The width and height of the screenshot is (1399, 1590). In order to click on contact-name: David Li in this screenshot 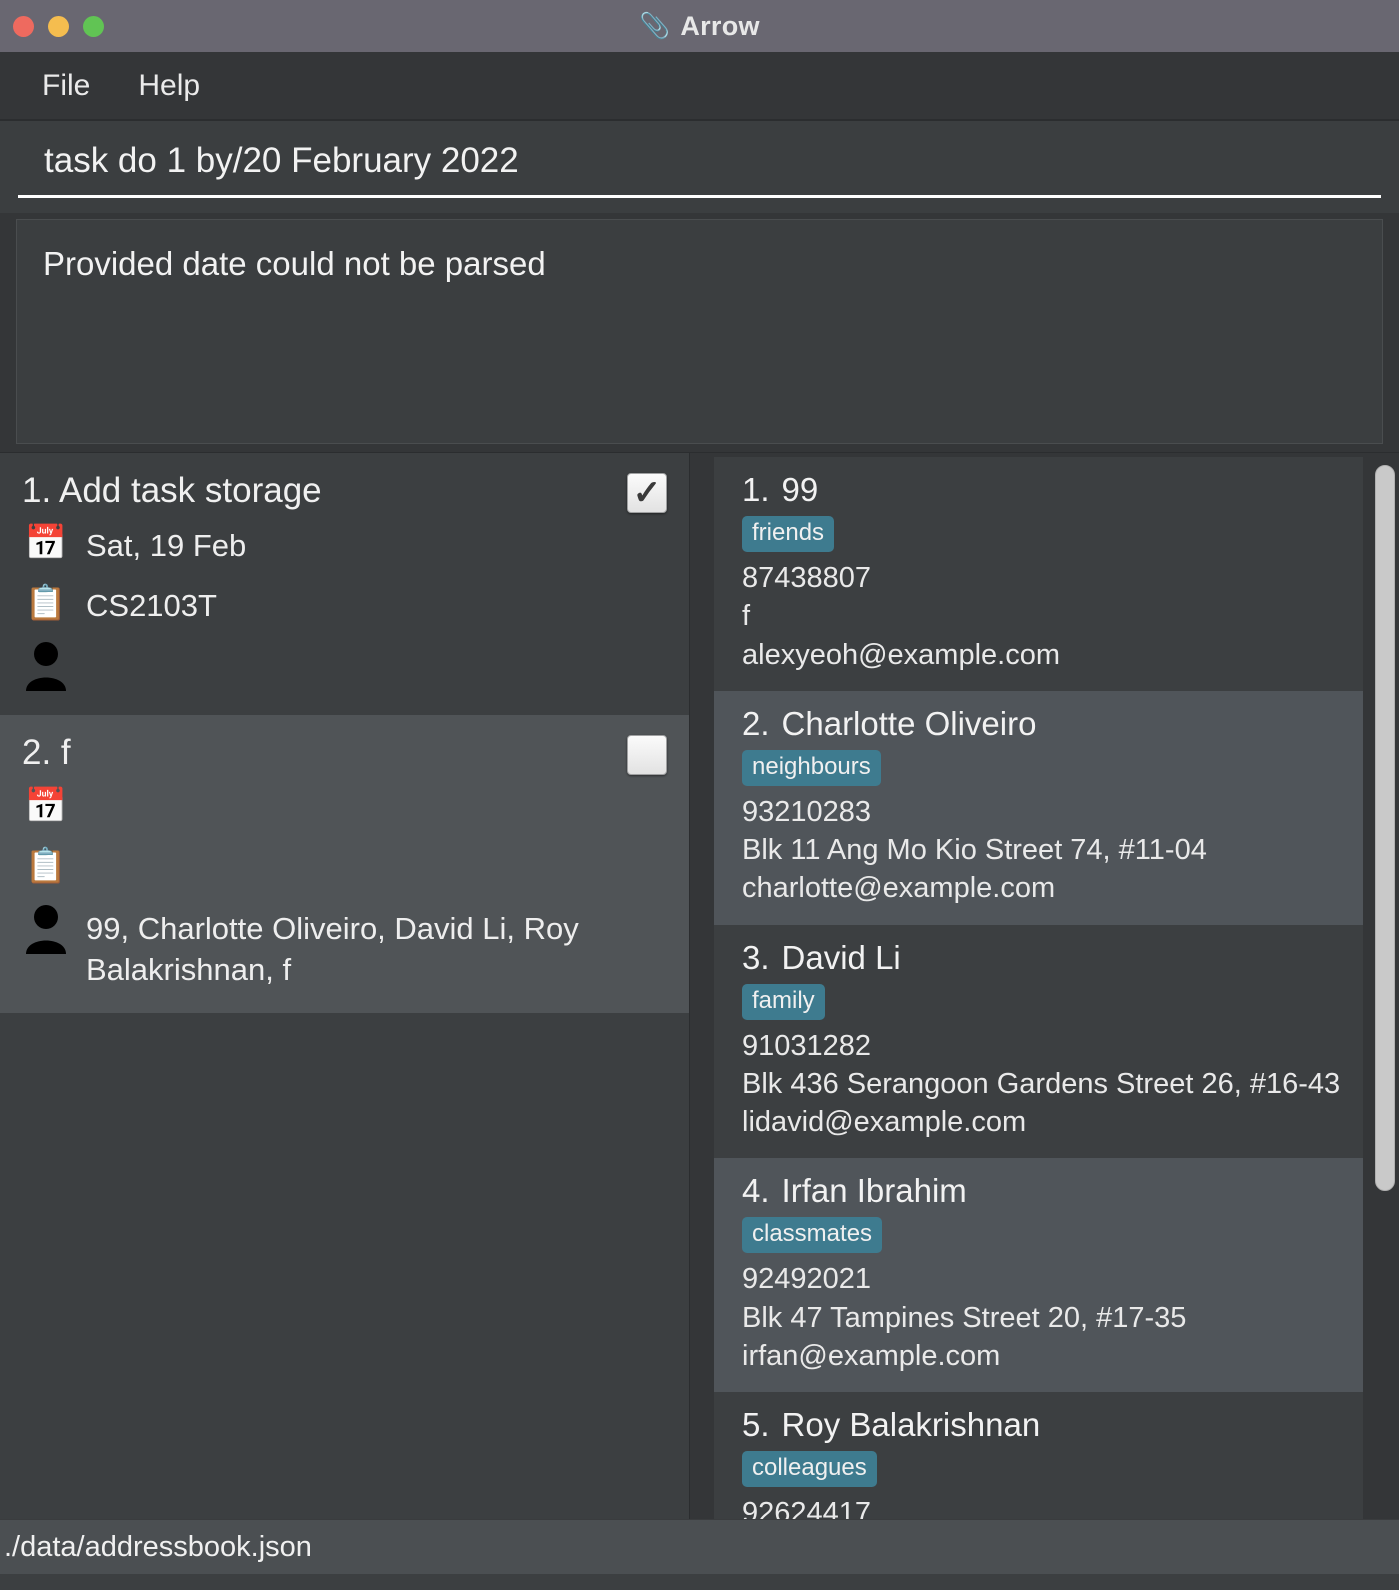, I will do `click(841, 957)`.